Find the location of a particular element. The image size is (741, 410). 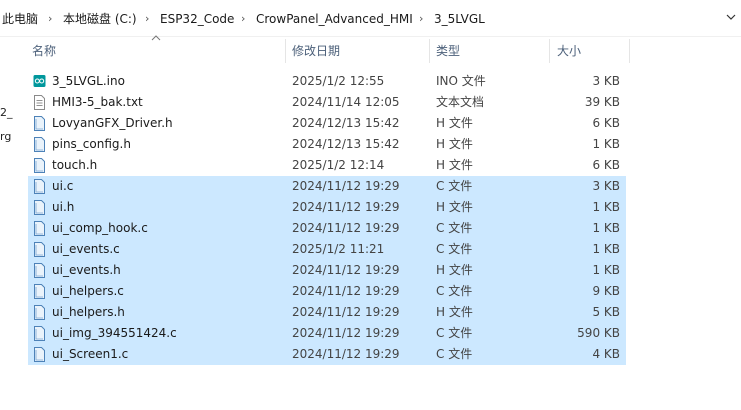

file-row: ui_comp_hook.c 2024/11/12 19:29 C 文件 1 KB is located at coordinates (327, 228).